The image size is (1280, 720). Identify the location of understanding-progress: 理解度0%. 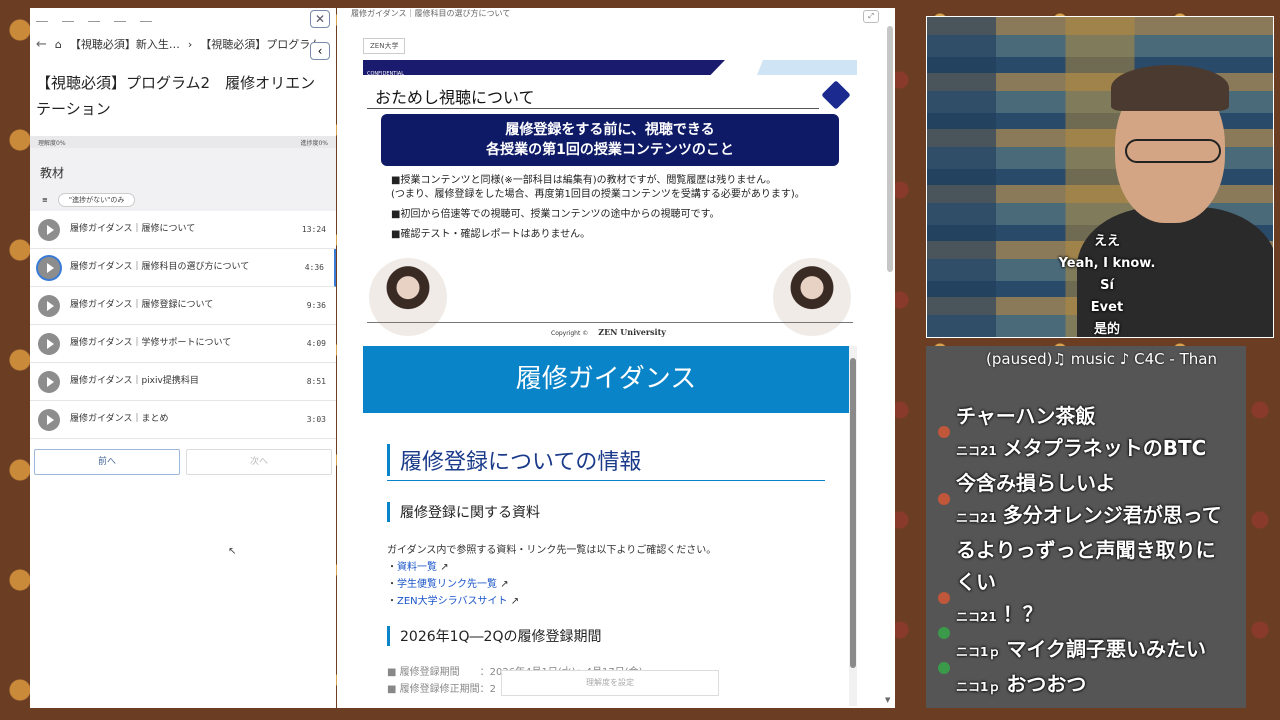
(52, 143).